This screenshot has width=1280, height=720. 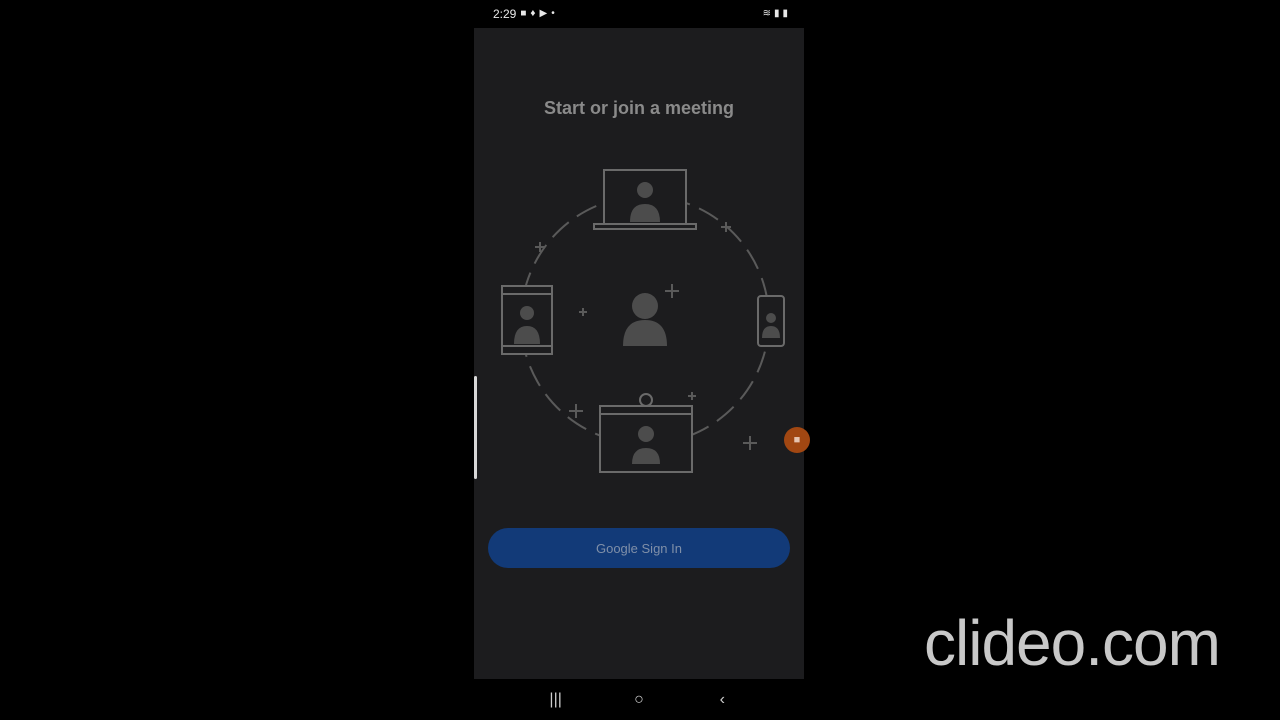 I want to click on google-signin-button: Google Sign In, so click(x=639, y=548).